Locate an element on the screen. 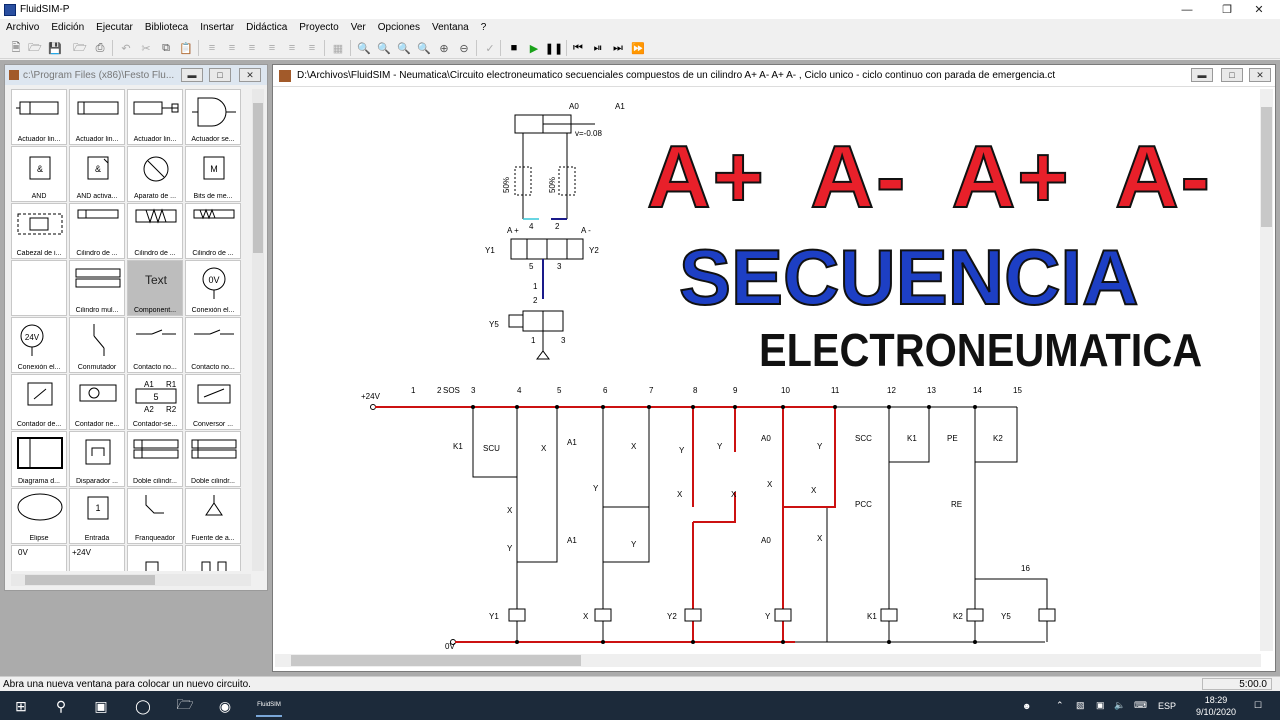 This screenshot has width=1280, height=720. library-horizontal-scrollbar is located at coordinates (131, 580).